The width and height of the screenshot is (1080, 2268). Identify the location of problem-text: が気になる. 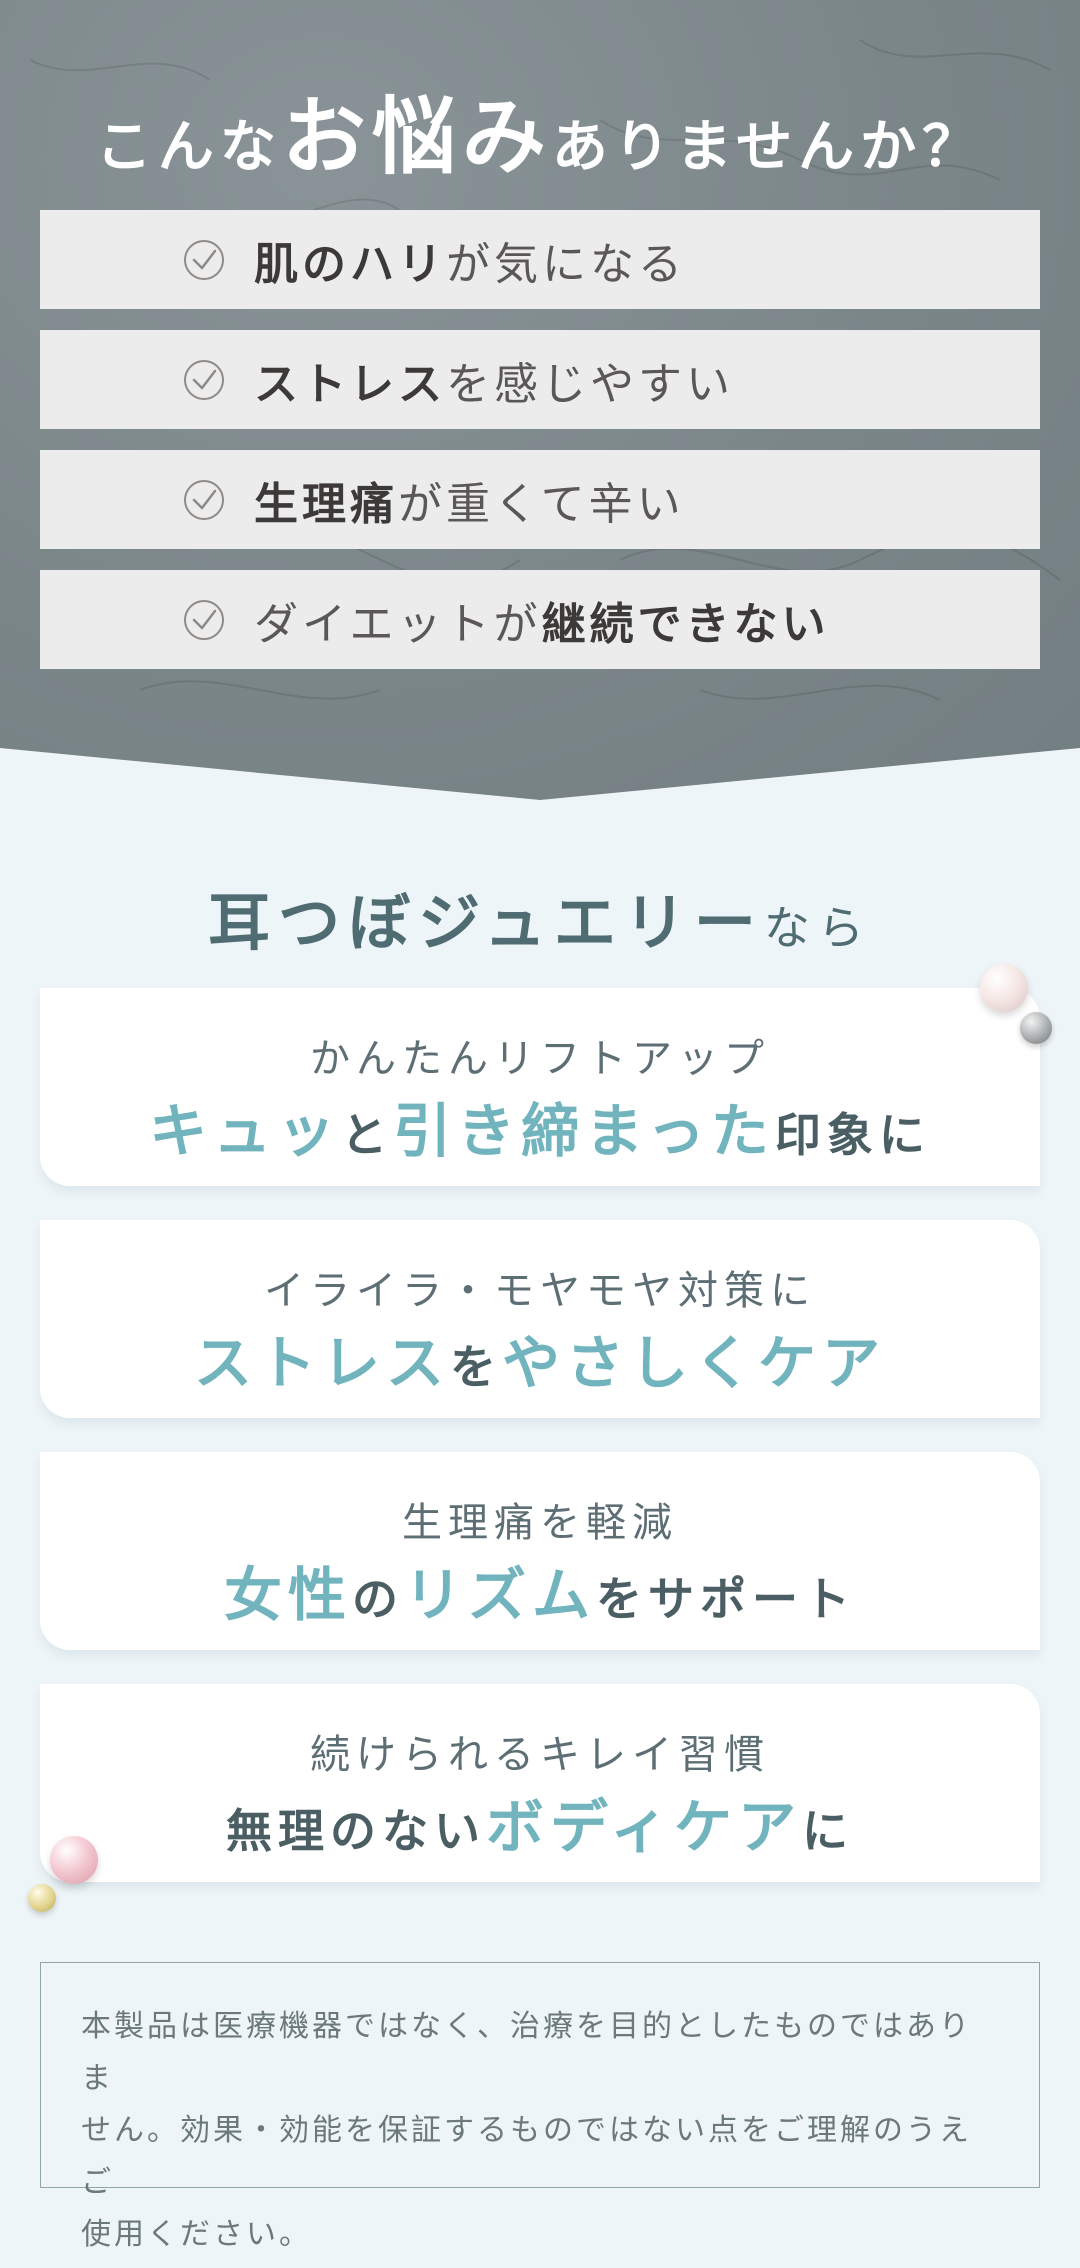
(566, 264).